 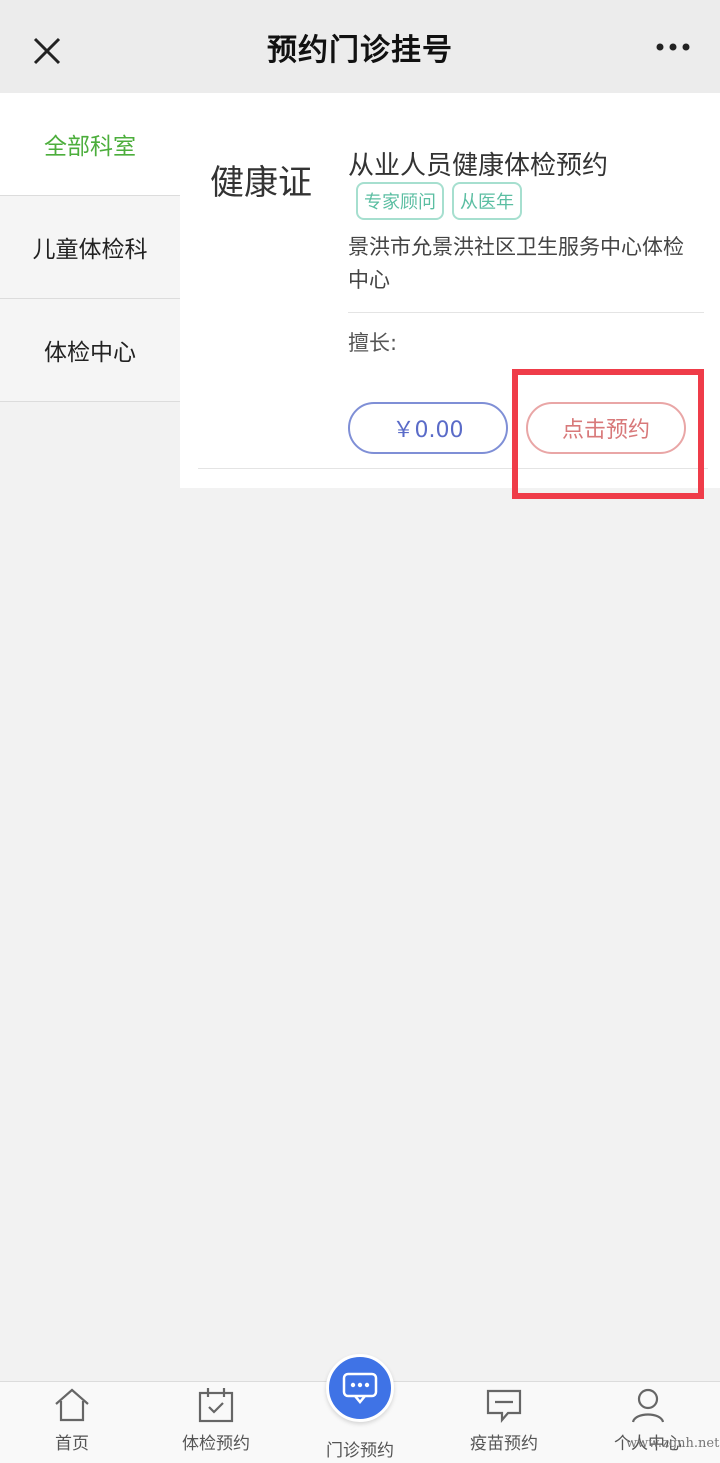 What do you see at coordinates (504, 1406) in the screenshot?
I see `message-icon` at bounding box center [504, 1406].